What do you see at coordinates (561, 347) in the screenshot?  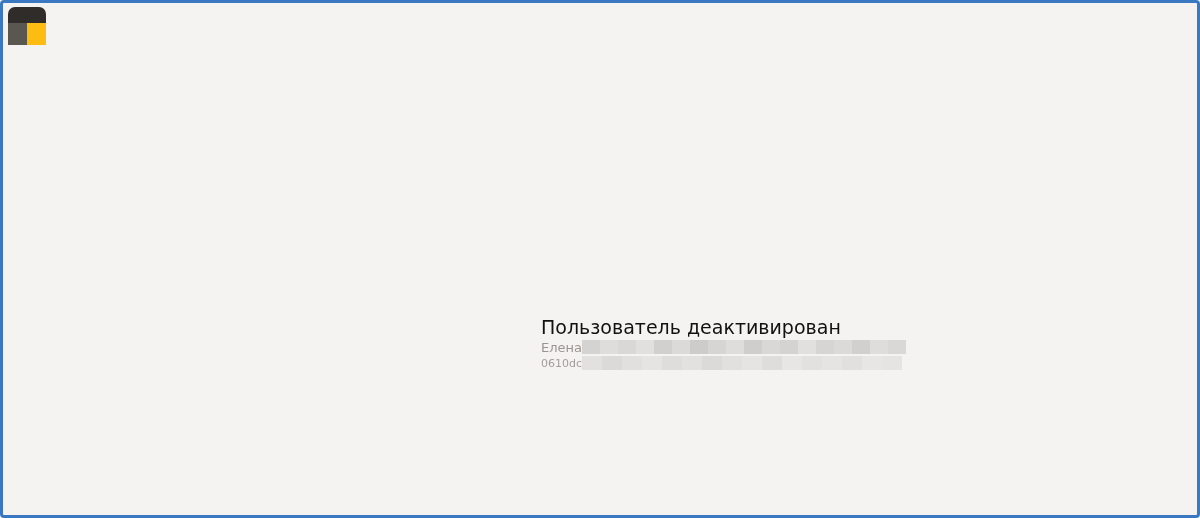 I see `user-name: Елена` at bounding box center [561, 347].